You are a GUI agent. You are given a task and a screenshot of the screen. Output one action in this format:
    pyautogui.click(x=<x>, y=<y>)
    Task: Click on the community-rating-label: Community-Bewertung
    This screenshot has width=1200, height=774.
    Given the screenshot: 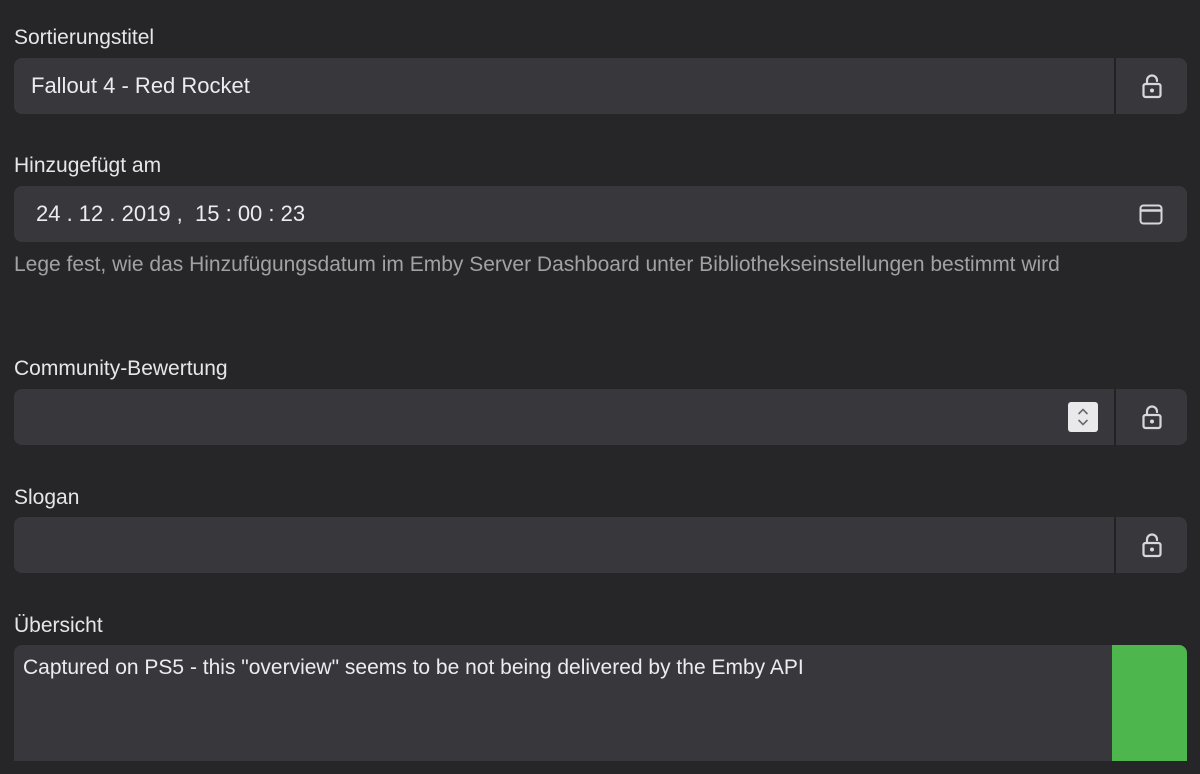 What is the action you would take?
    pyautogui.click(x=121, y=368)
    